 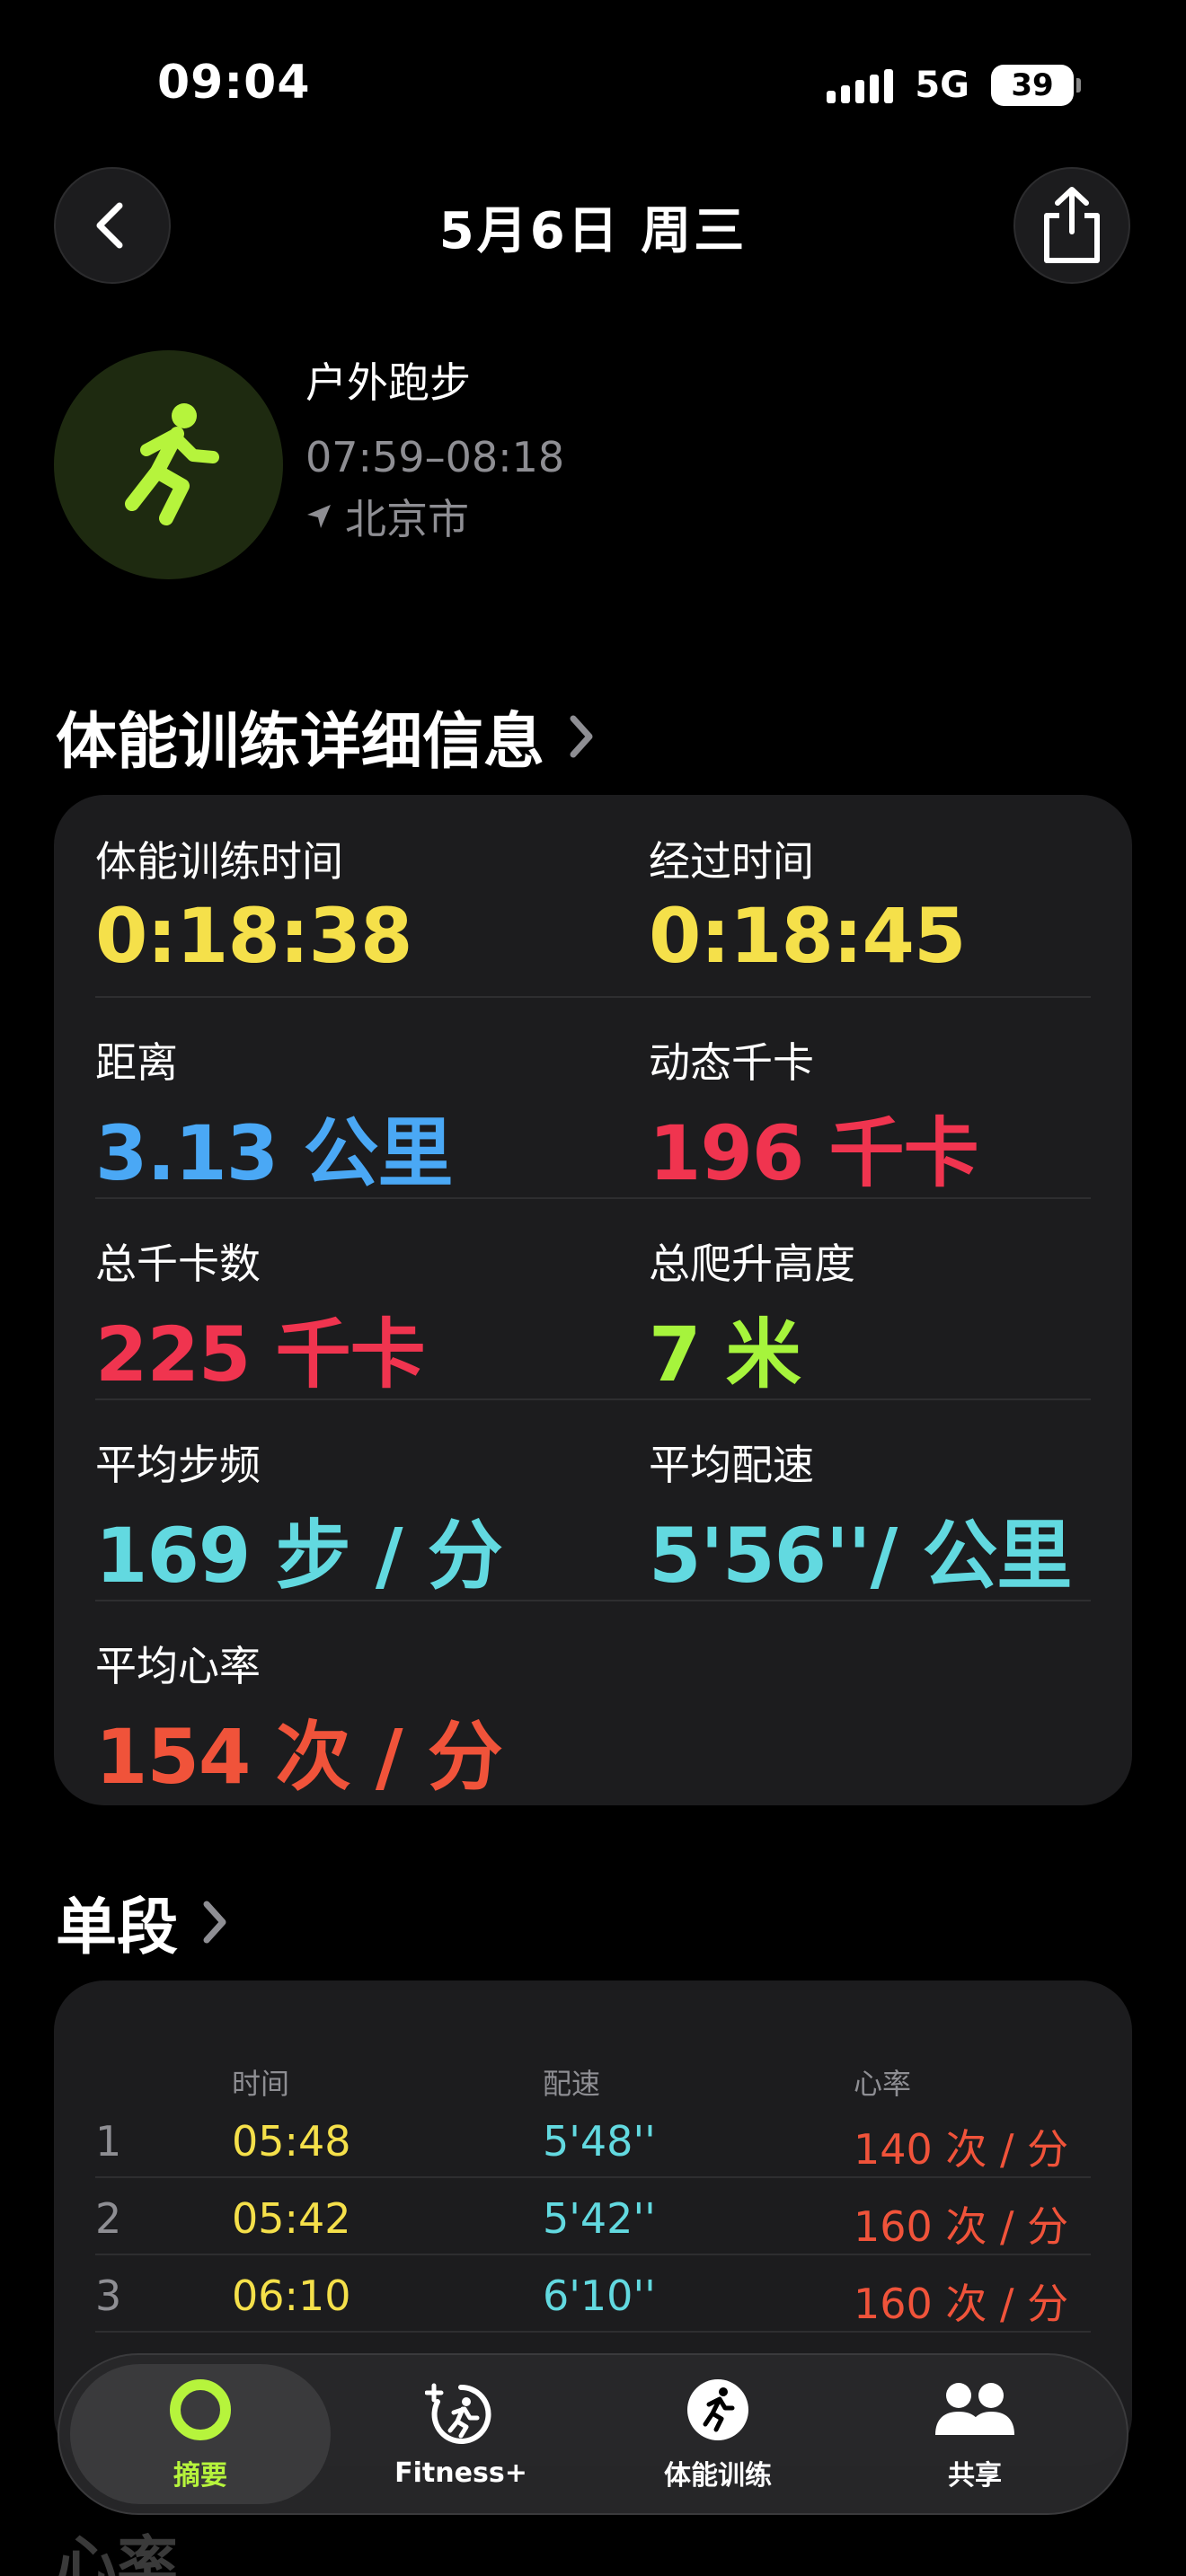 What do you see at coordinates (117, 1927) in the screenshot?
I see `splits-section-title: 单段` at bounding box center [117, 1927].